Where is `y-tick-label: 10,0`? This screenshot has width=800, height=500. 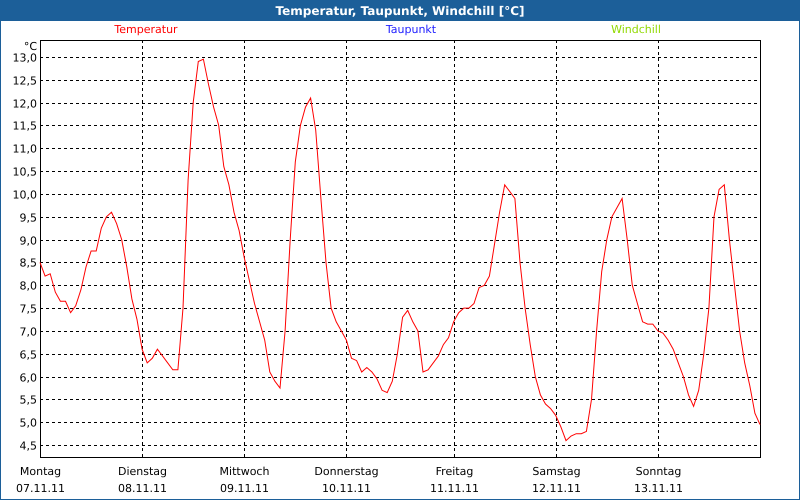
y-tick-label: 10,0 is located at coordinates (24, 195).